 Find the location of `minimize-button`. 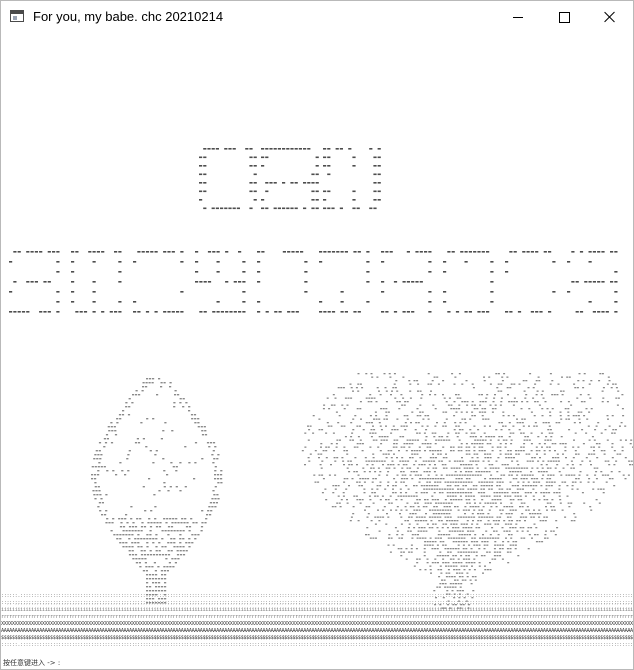

minimize-button is located at coordinates (518, 17).